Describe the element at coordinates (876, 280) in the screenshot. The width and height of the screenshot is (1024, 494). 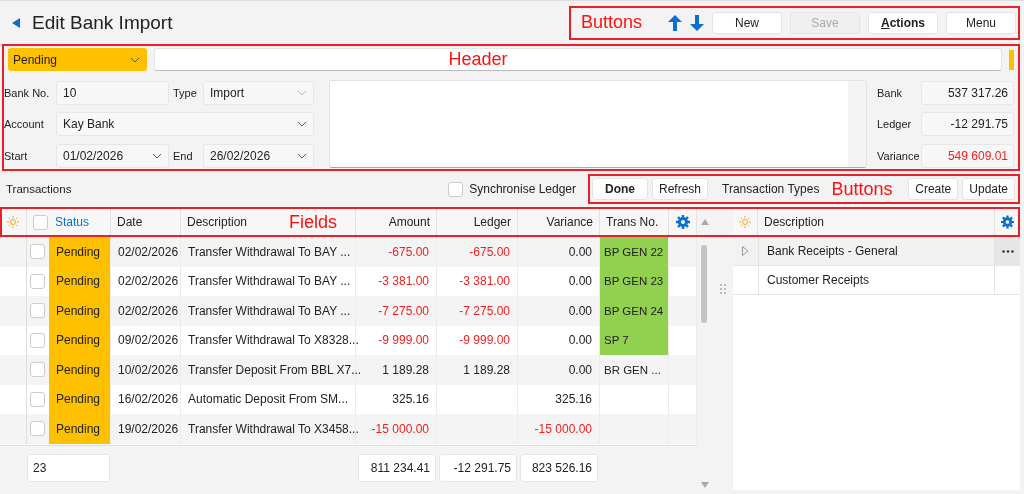
I see `type-row: Customer Receipts` at that location.